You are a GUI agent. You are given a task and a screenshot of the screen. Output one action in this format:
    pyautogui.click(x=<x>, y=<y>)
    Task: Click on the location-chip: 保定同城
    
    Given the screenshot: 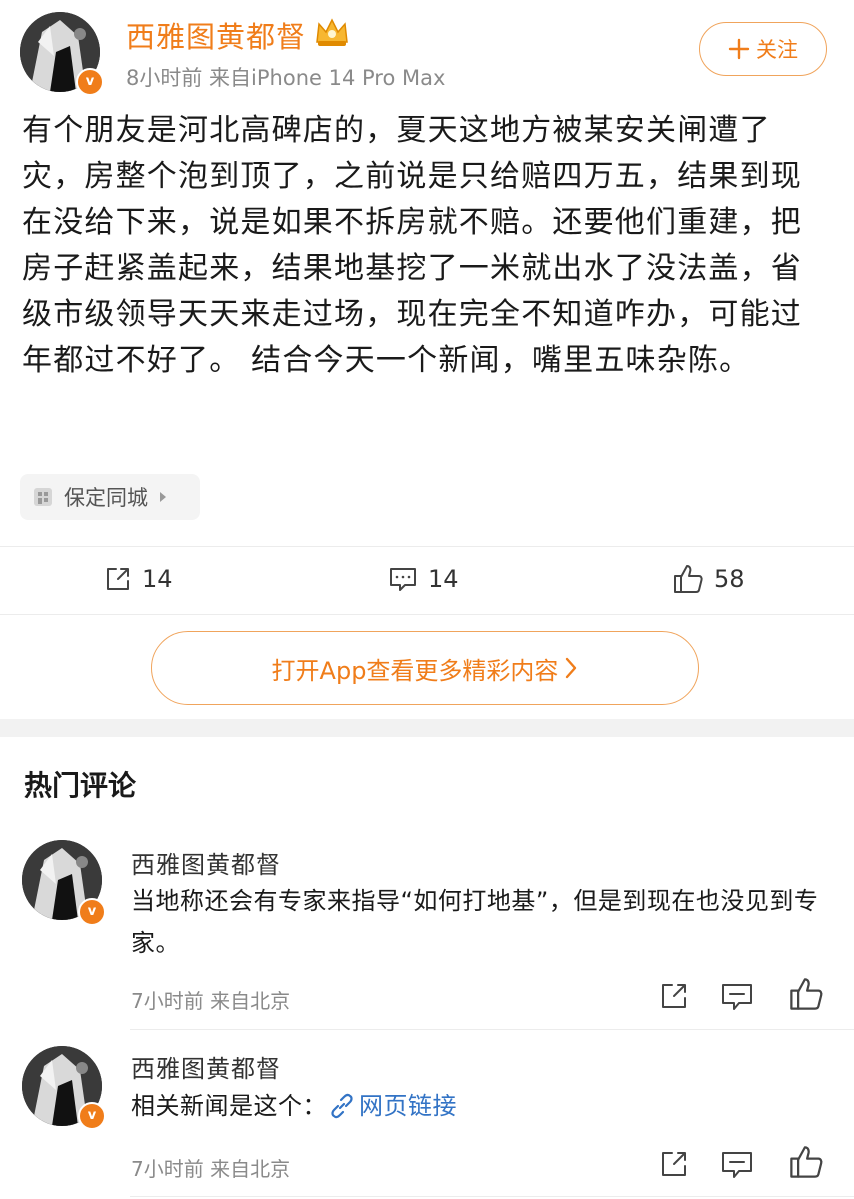 What is the action you would take?
    pyautogui.click(x=110, y=497)
    